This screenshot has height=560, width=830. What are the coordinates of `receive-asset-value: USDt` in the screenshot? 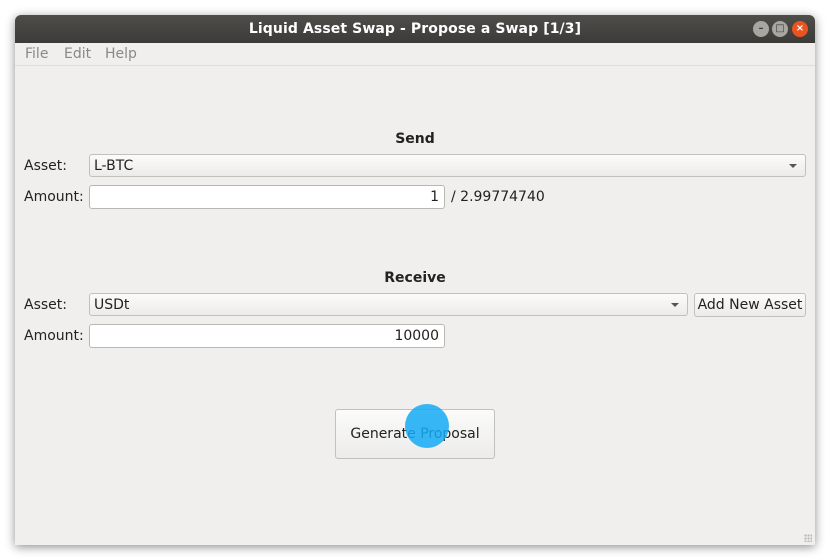 It's located at (112, 305).